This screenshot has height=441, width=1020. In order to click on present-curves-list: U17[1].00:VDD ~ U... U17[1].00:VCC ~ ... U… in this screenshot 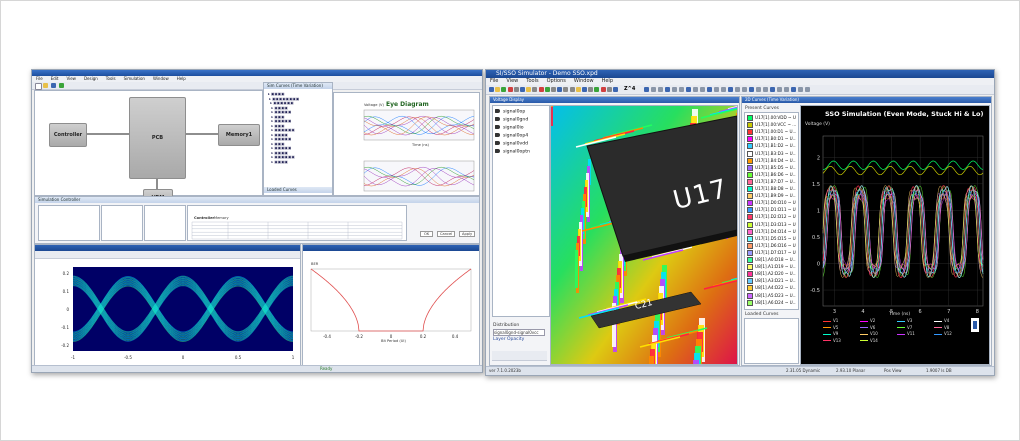, I will do `click(771, 211)`.